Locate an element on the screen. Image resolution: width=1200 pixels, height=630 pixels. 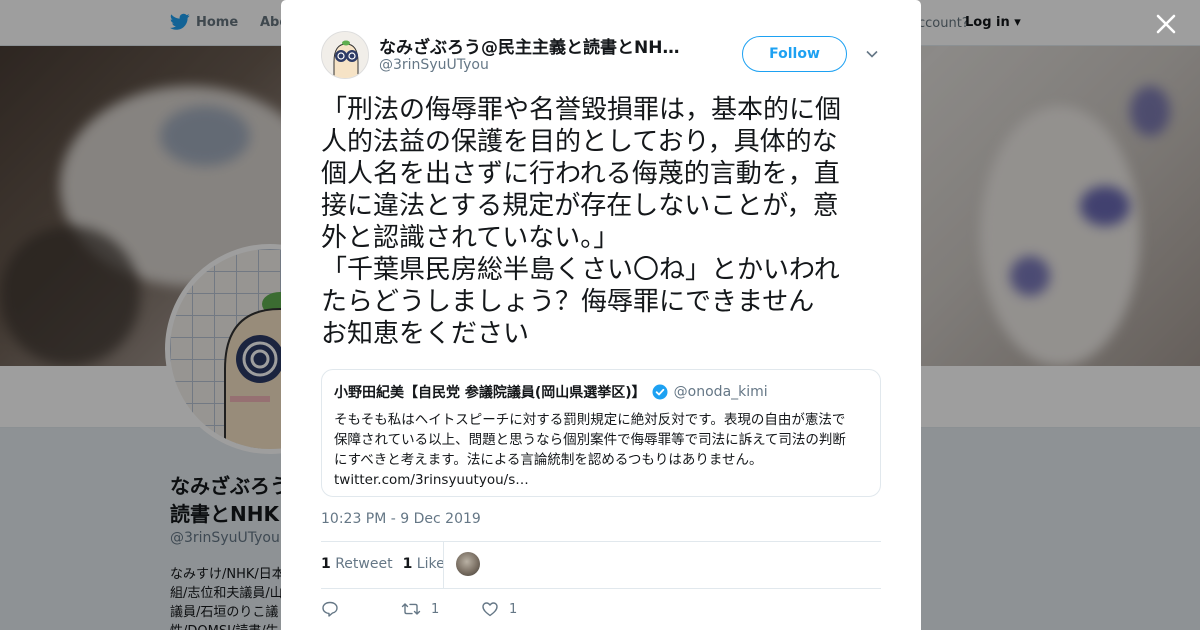
quoted-author-name: 小野田紀美【自民党 参議院議員(岡山県選挙区)】 is located at coordinates (490, 393).